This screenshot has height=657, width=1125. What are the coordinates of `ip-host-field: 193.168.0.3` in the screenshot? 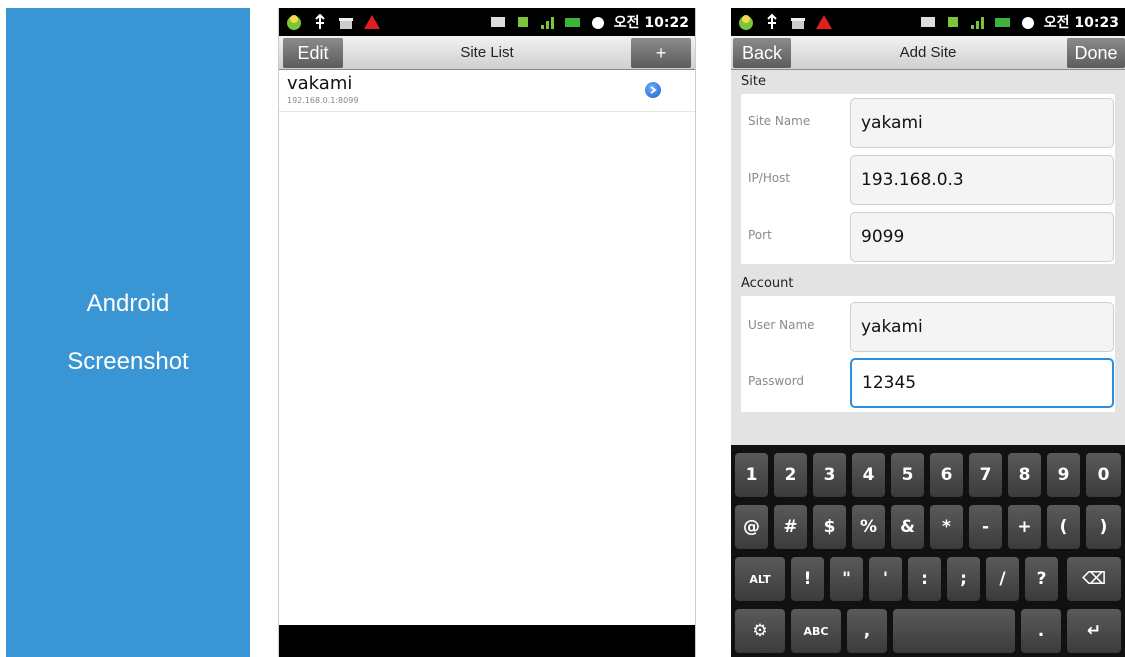 It's located at (982, 180).